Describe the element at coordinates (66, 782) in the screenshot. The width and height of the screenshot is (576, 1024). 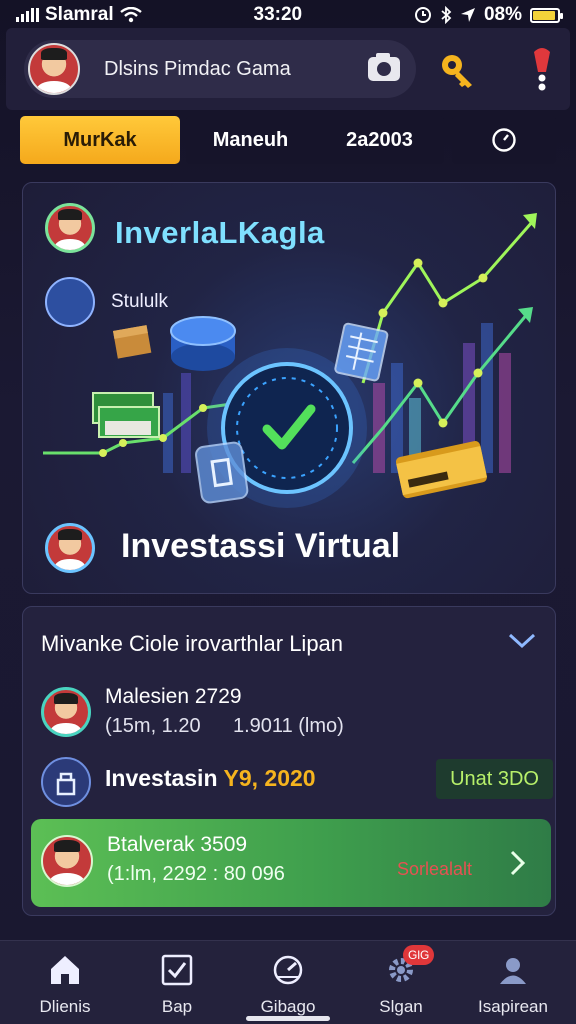
I see `lock-icon` at that location.